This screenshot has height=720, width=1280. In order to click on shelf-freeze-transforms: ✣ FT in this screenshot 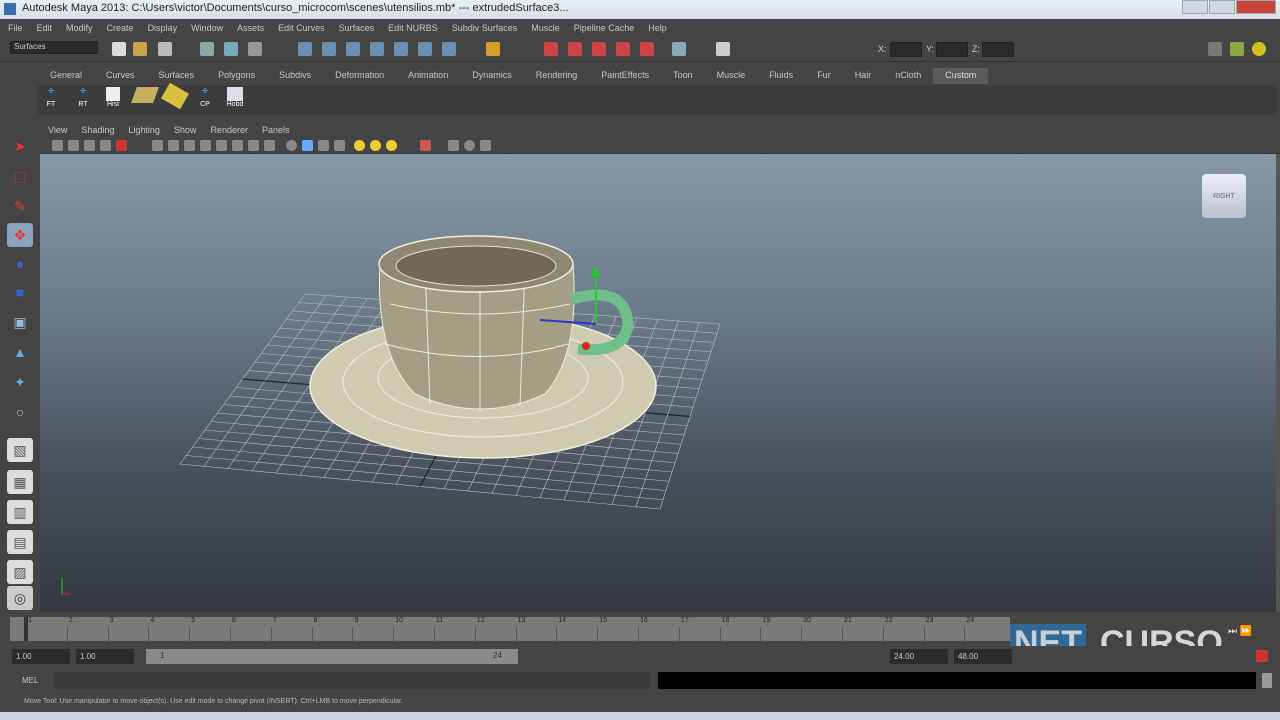, I will do `click(51, 100)`.